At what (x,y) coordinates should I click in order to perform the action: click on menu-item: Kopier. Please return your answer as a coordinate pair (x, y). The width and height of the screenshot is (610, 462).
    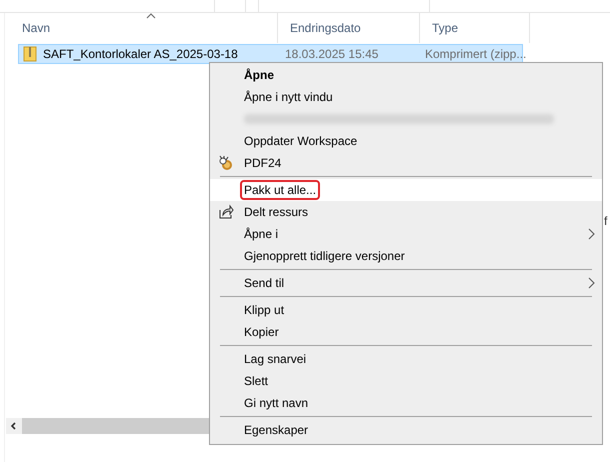
    Looking at the image, I should click on (406, 332).